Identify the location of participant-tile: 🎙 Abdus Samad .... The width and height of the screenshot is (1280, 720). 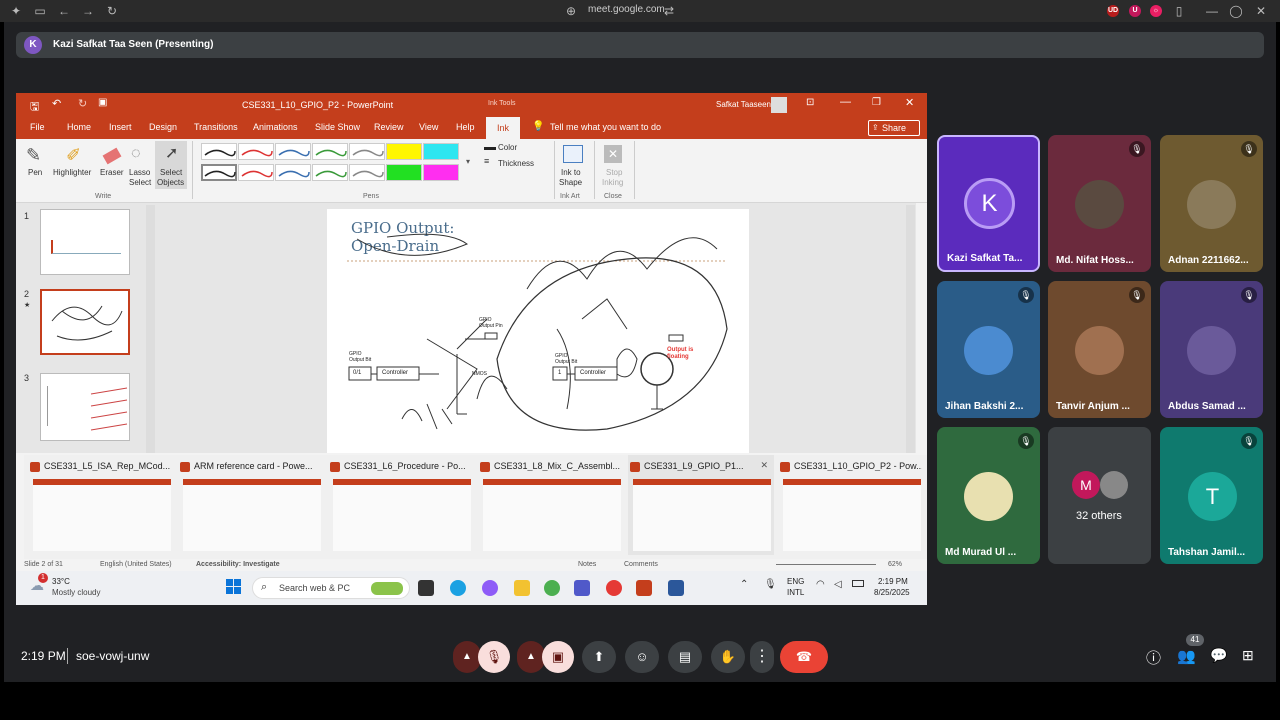
(1211, 349).